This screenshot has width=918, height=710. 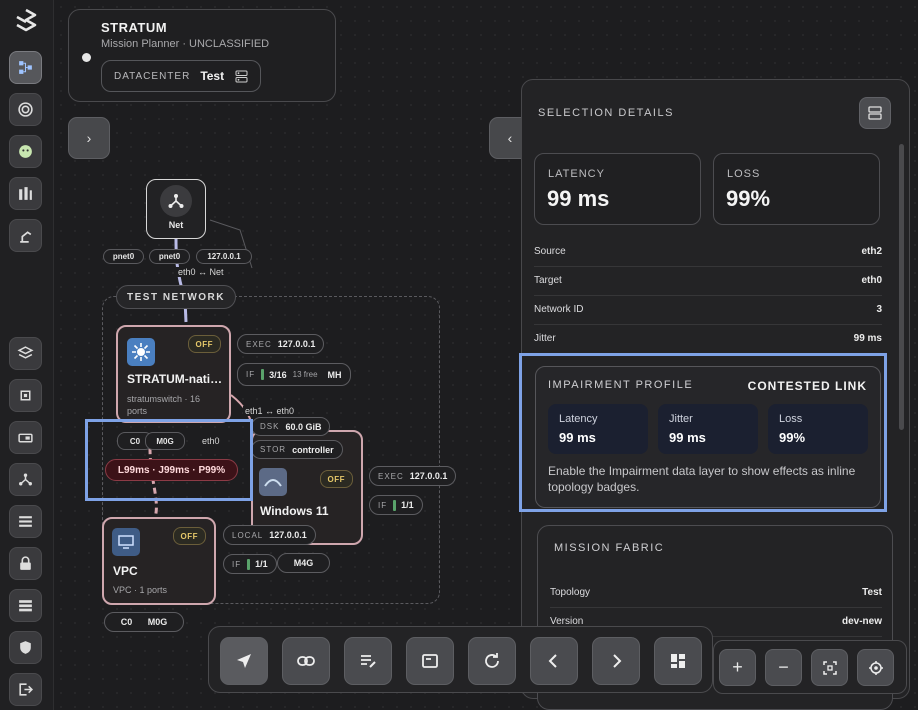 I want to click on cursor-arrow-icon, so click(x=244, y=661).